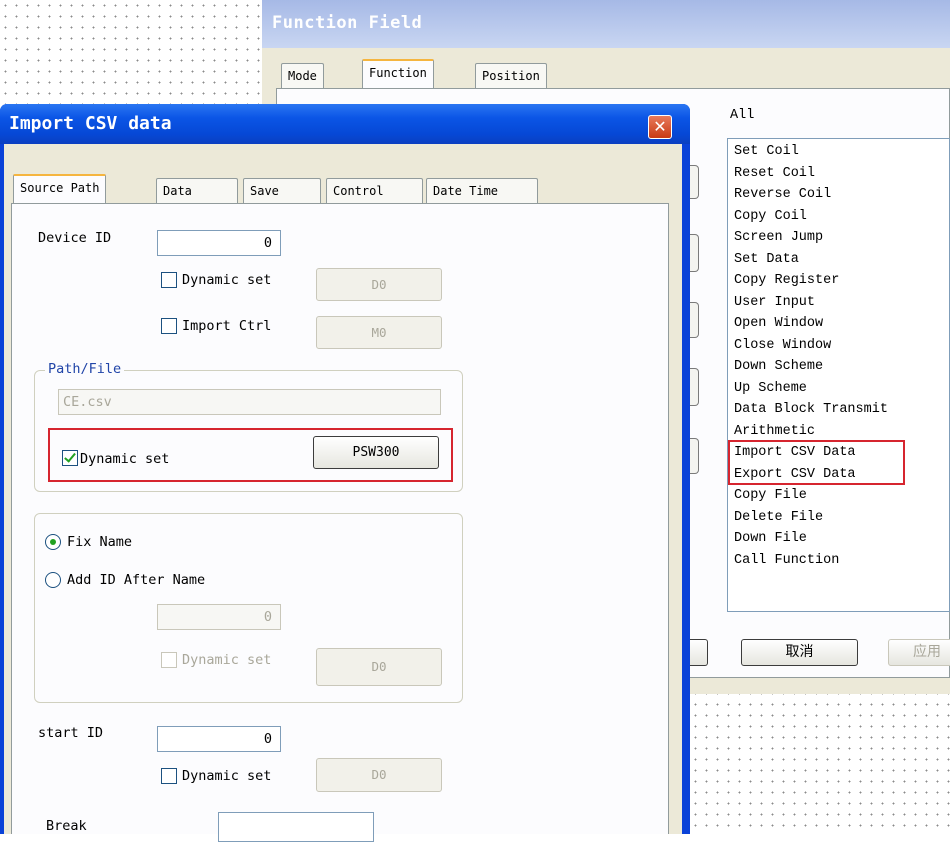 The width and height of the screenshot is (950, 842). What do you see at coordinates (606, 24) in the screenshot?
I see `function-field-title: Function Field` at bounding box center [606, 24].